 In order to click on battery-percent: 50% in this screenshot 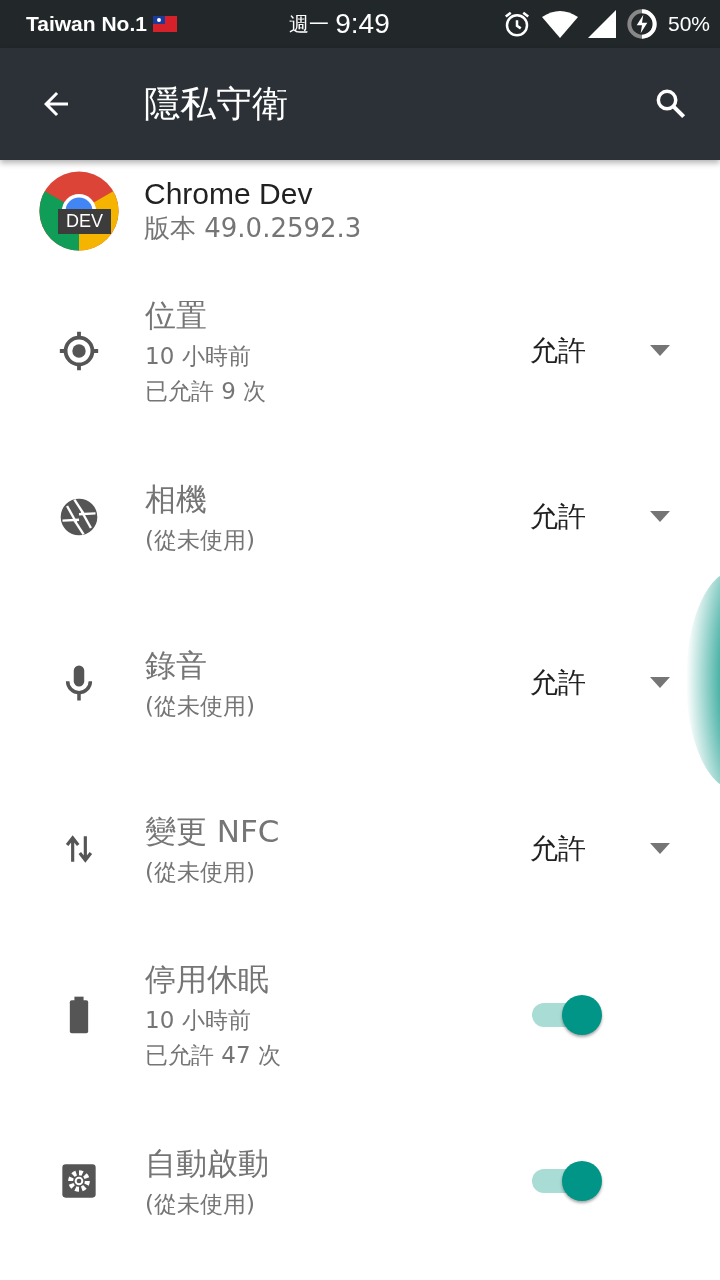, I will do `click(688, 24)`.